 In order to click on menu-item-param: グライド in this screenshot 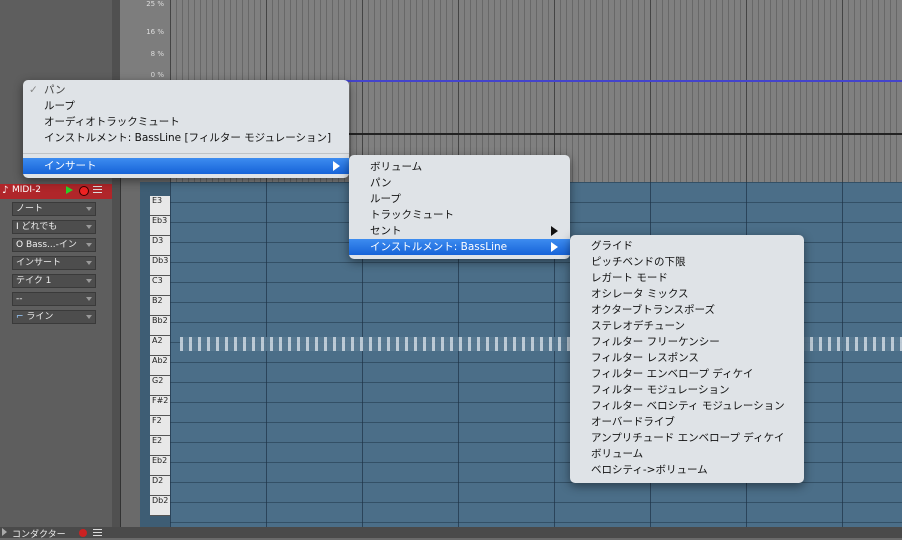, I will do `click(687, 246)`.